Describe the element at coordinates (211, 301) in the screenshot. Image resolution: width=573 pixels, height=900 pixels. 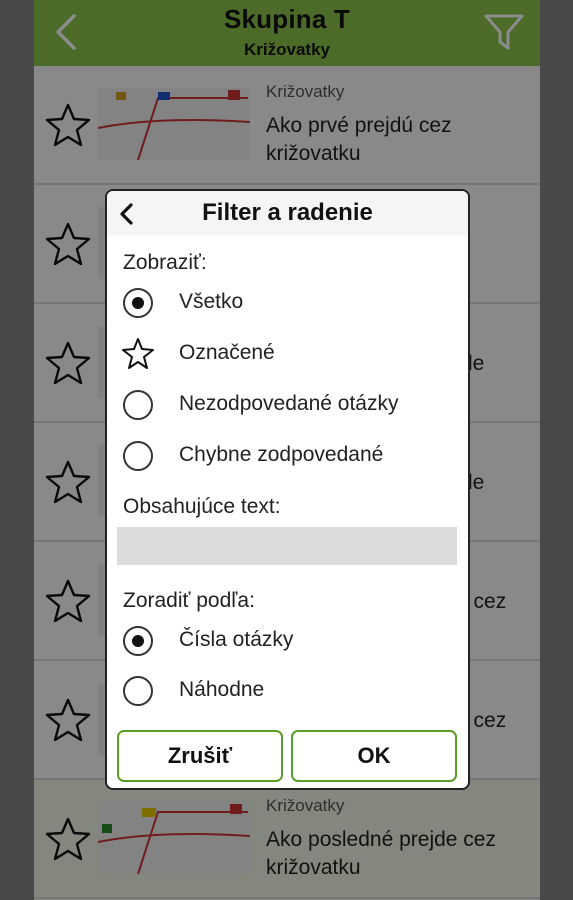
I see `option-label: Všetko` at that location.